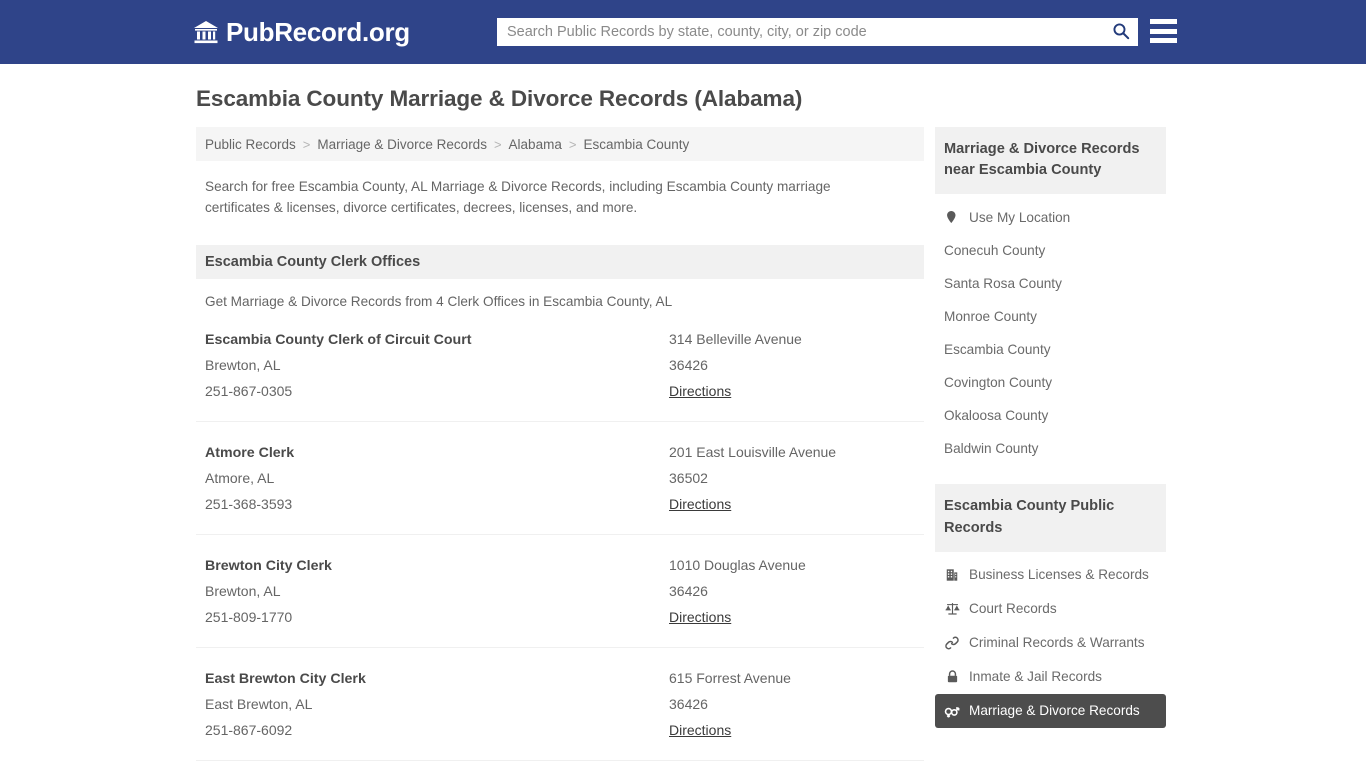 The width and height of the screenshot is (1366, 768). Describe the element at coordinates (1059, 575) in the screenshot. I see `sidebar-item-label: Business Licenses & Records` at that location.